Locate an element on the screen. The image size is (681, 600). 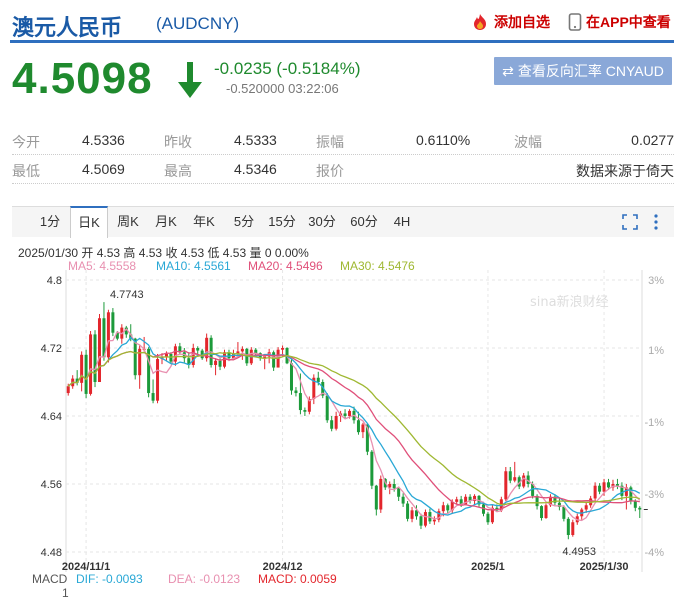
reverse-rate-button: ⇄ 查看反向汇率 CNYAUD is located at coordinates (583, 71).